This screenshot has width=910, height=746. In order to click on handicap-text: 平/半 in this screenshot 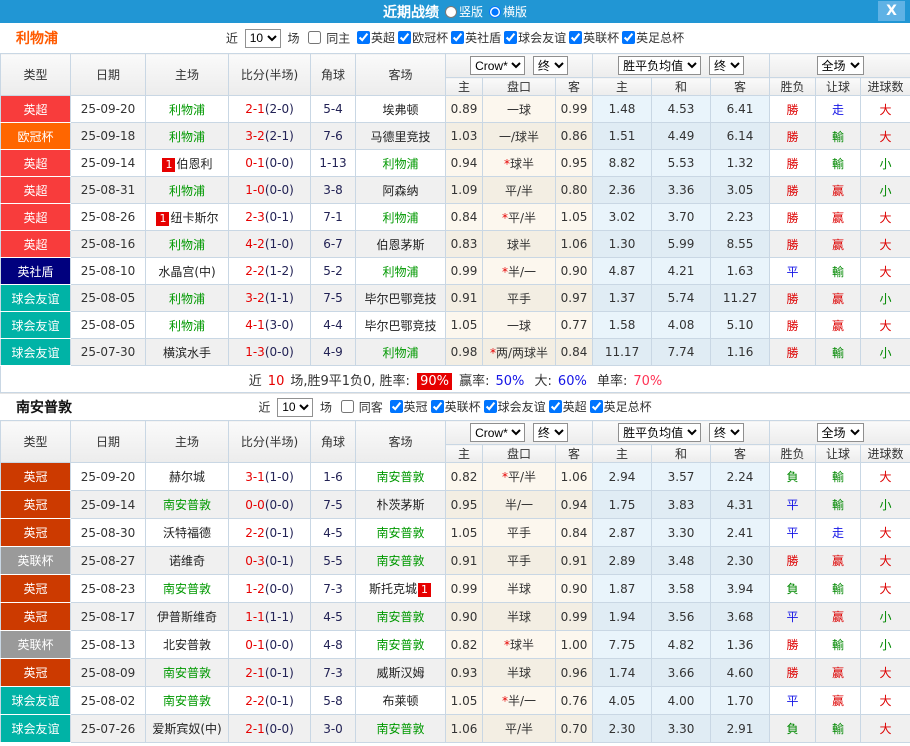, I will do `click(522, 217)`.